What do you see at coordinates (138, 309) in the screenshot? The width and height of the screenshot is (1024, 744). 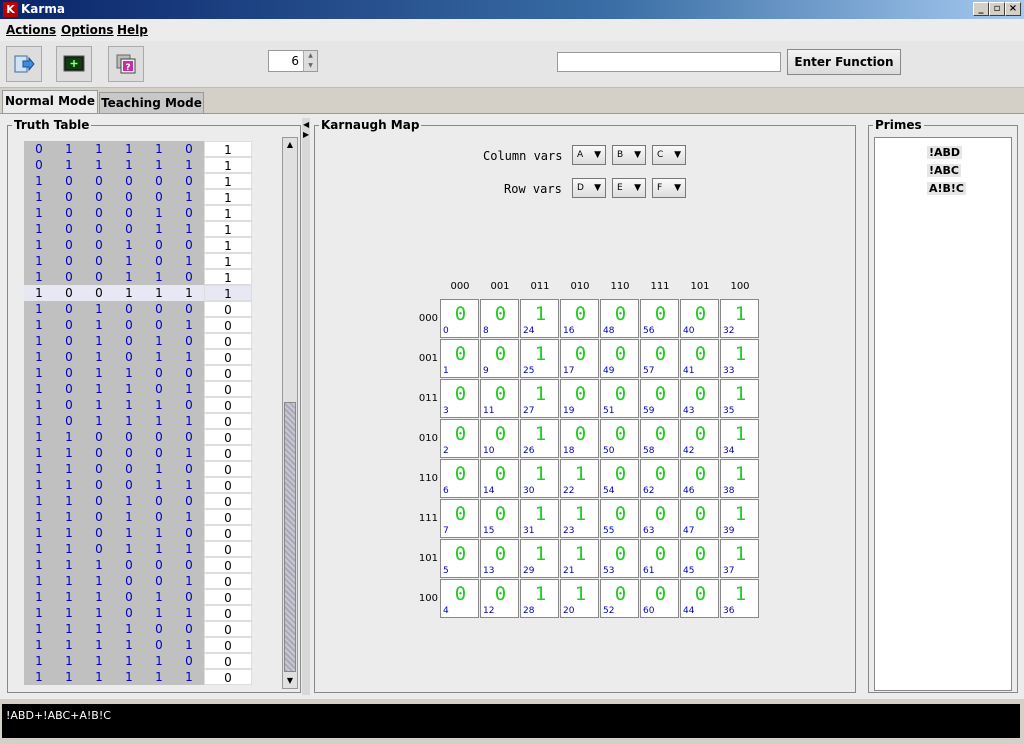 I see `table-row: 1010000` at bounding box center [138, 309].